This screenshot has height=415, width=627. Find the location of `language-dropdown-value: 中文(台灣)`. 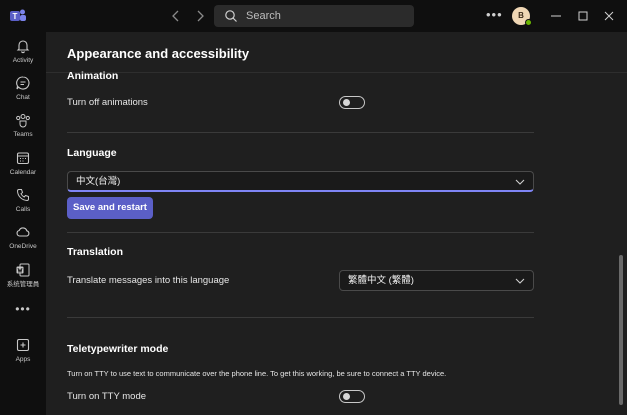

language-dropdown-value: 中文(台灣) is located at coordinates (98, 181).